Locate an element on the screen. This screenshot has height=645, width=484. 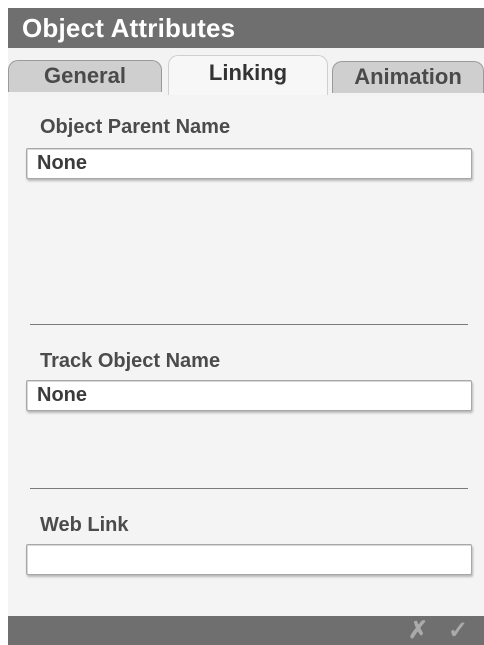
confirm-check-icon: ✓ is located at coordinates (458, 631).